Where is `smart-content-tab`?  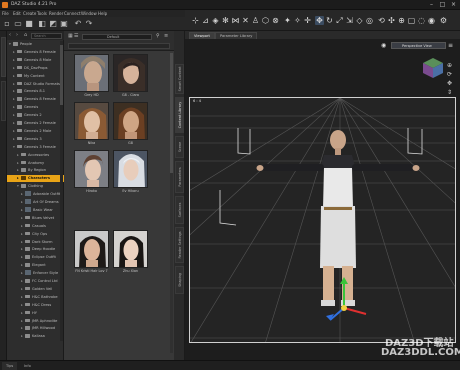
smart-content-tab is located at coordinates (3, 57).